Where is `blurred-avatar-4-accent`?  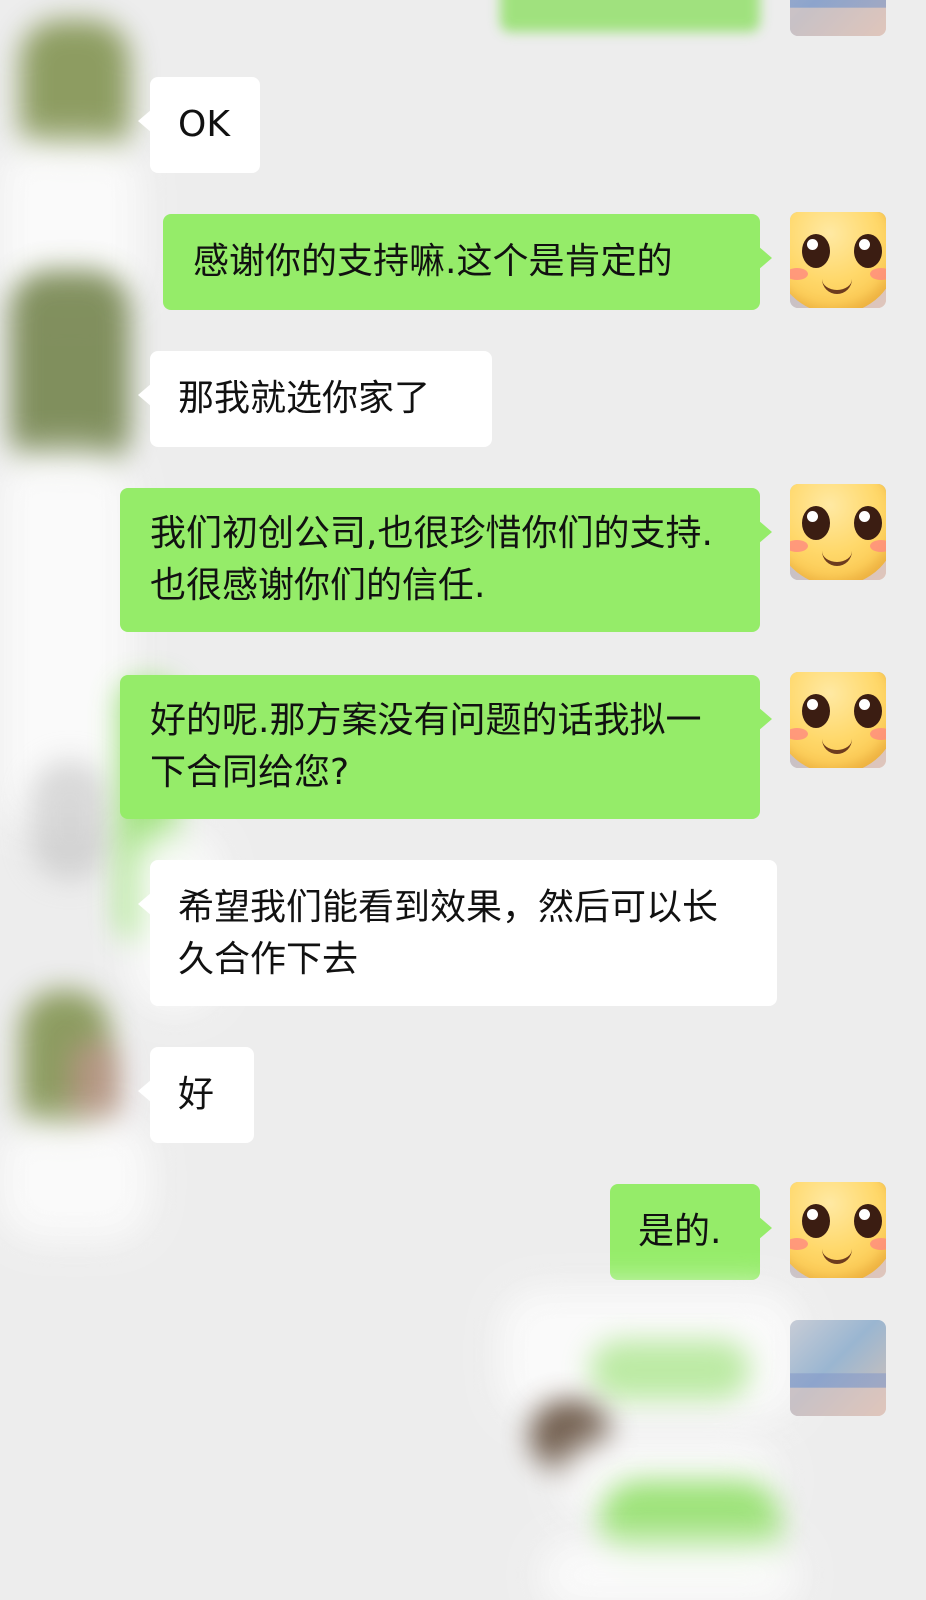 blurred-avatar-4-accent is located at coordinates (95, 1085).